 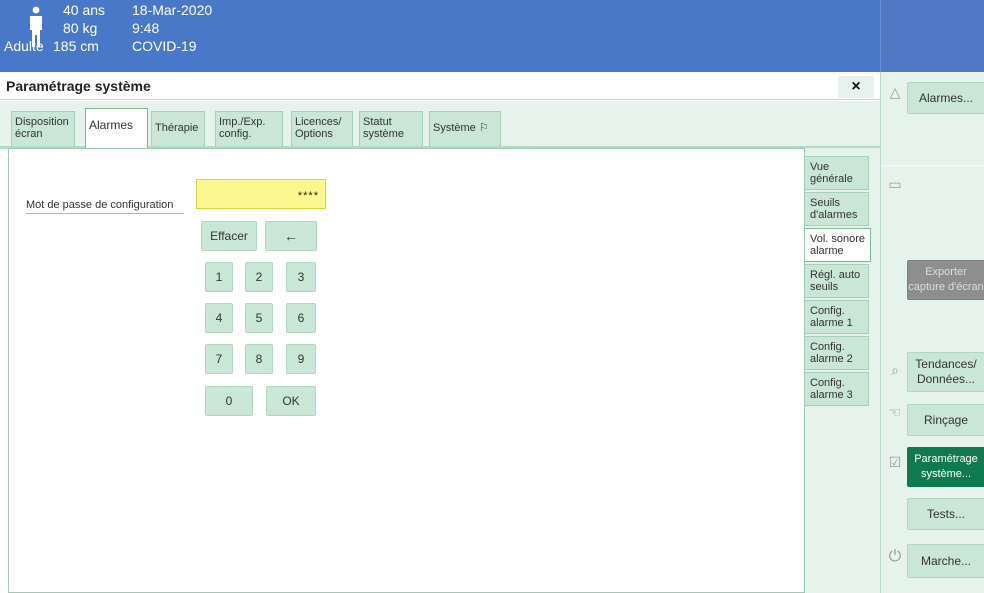 I want to click on power-icon: ⏻, so click(x=895, y=556).